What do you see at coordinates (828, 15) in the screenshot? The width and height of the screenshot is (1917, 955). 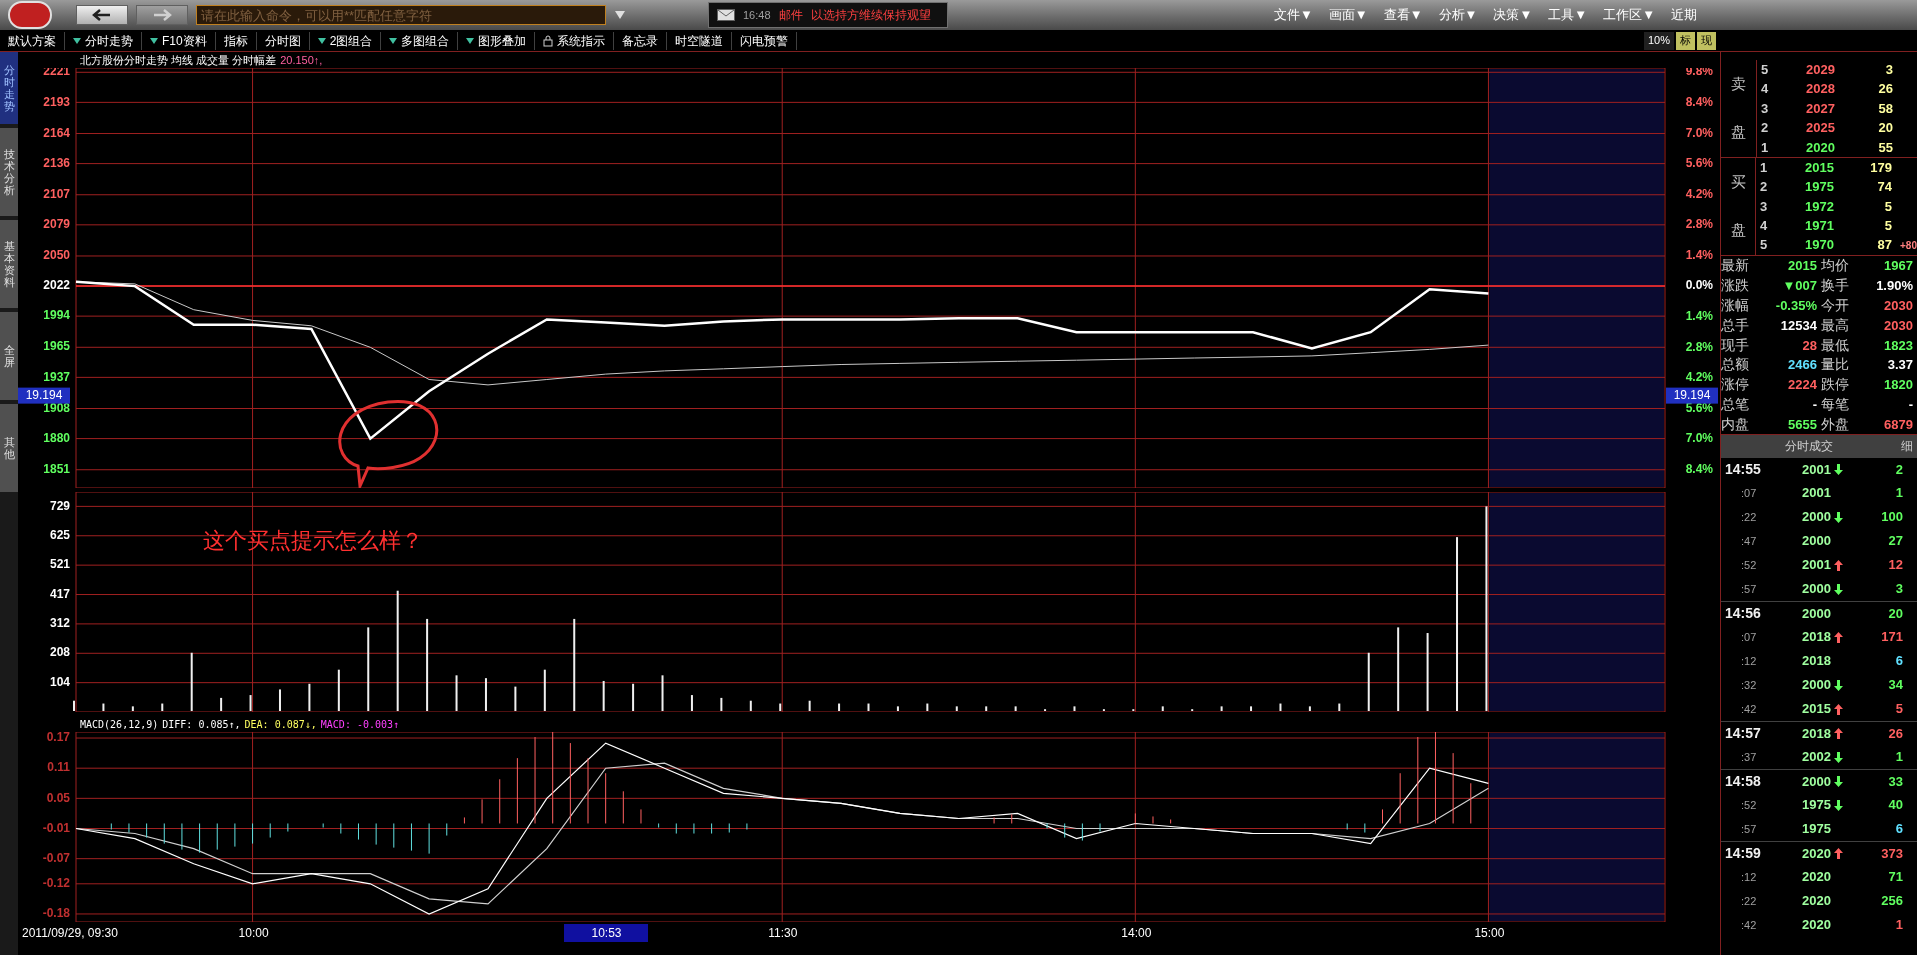 I see `mail-panel: 16:48 邮件 以选持方维续保持观望` at bounding box center [828, 15].